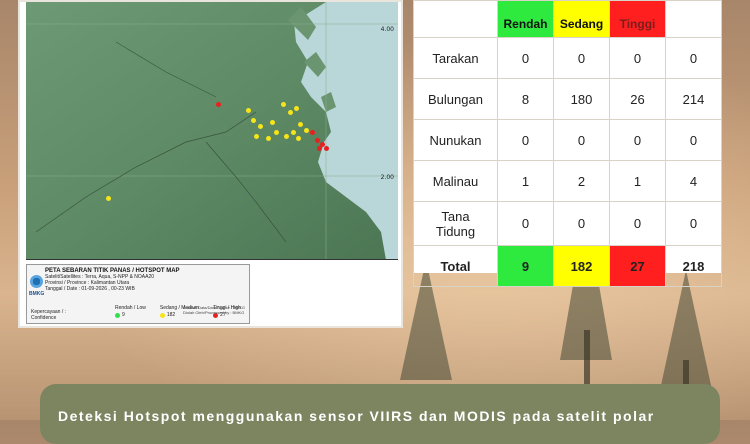 This screenshot has height=444, width=750. I want to click on hotspot-dot-low, so click(108, 198).